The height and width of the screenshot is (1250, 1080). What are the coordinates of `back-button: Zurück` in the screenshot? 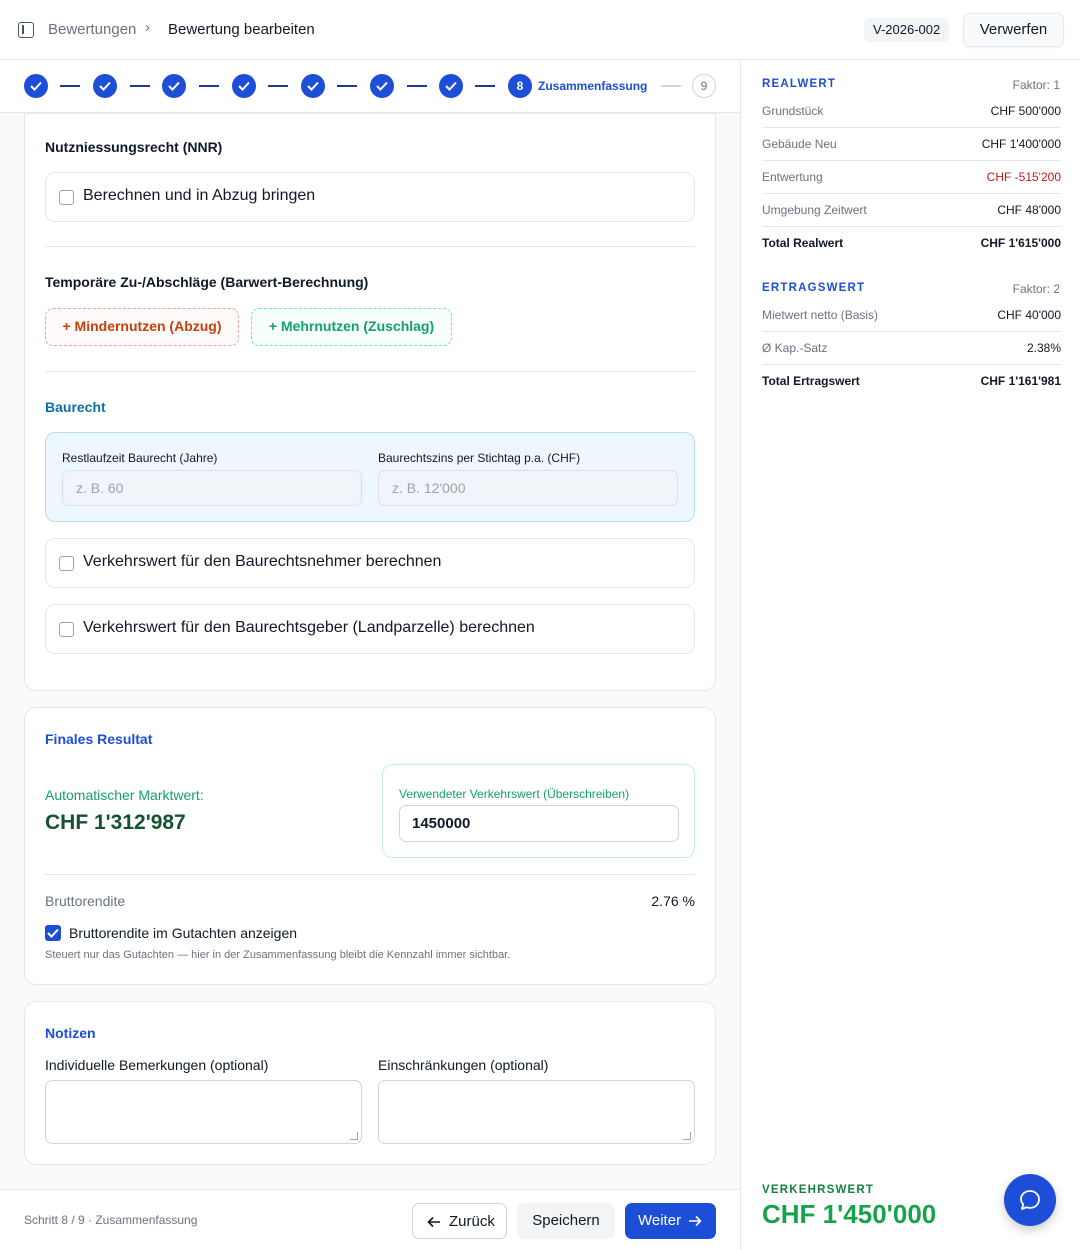 It's located at (459, 1221).